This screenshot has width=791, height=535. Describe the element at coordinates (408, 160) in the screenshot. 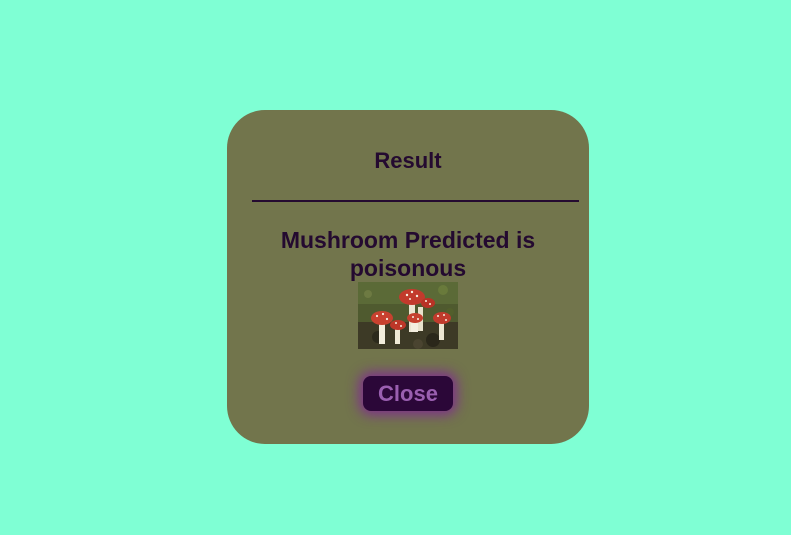

I see `modal-title: Result` at that location.